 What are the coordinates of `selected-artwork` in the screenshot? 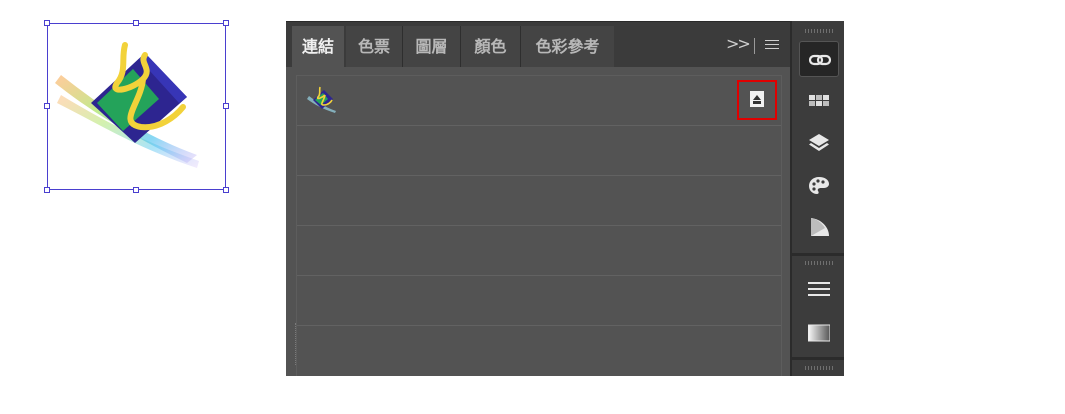 It's located at (136, 106).